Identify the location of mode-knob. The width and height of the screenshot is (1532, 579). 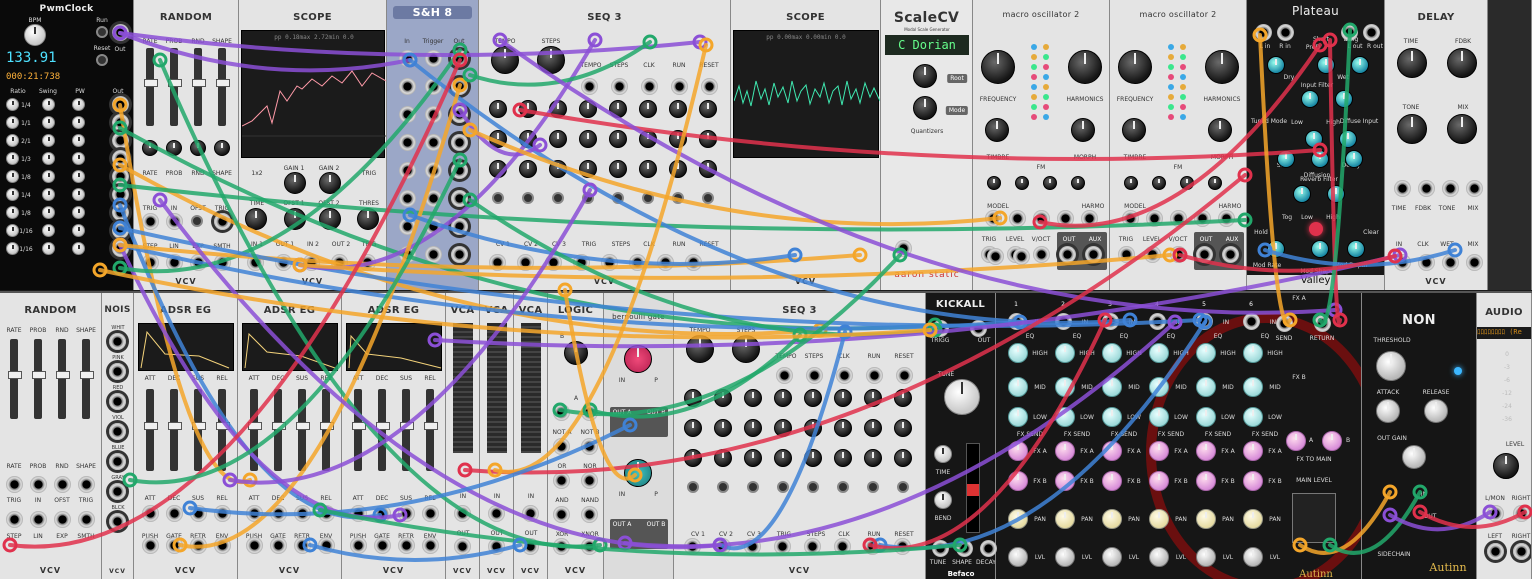
(925, 108).